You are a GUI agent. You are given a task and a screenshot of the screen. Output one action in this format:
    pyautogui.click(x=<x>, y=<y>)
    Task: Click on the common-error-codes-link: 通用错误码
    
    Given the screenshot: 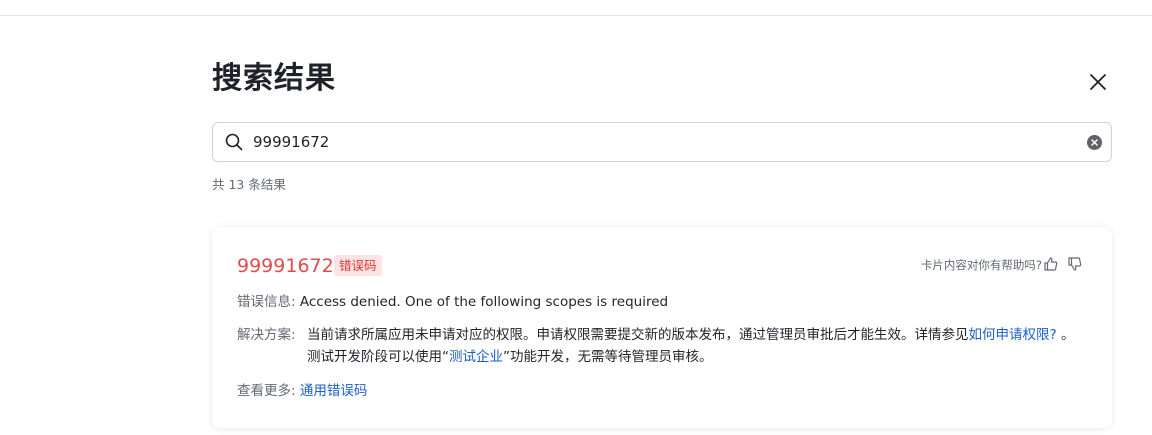 What is the action you would take?
    pyautogui.click(x=334, y=391)
    